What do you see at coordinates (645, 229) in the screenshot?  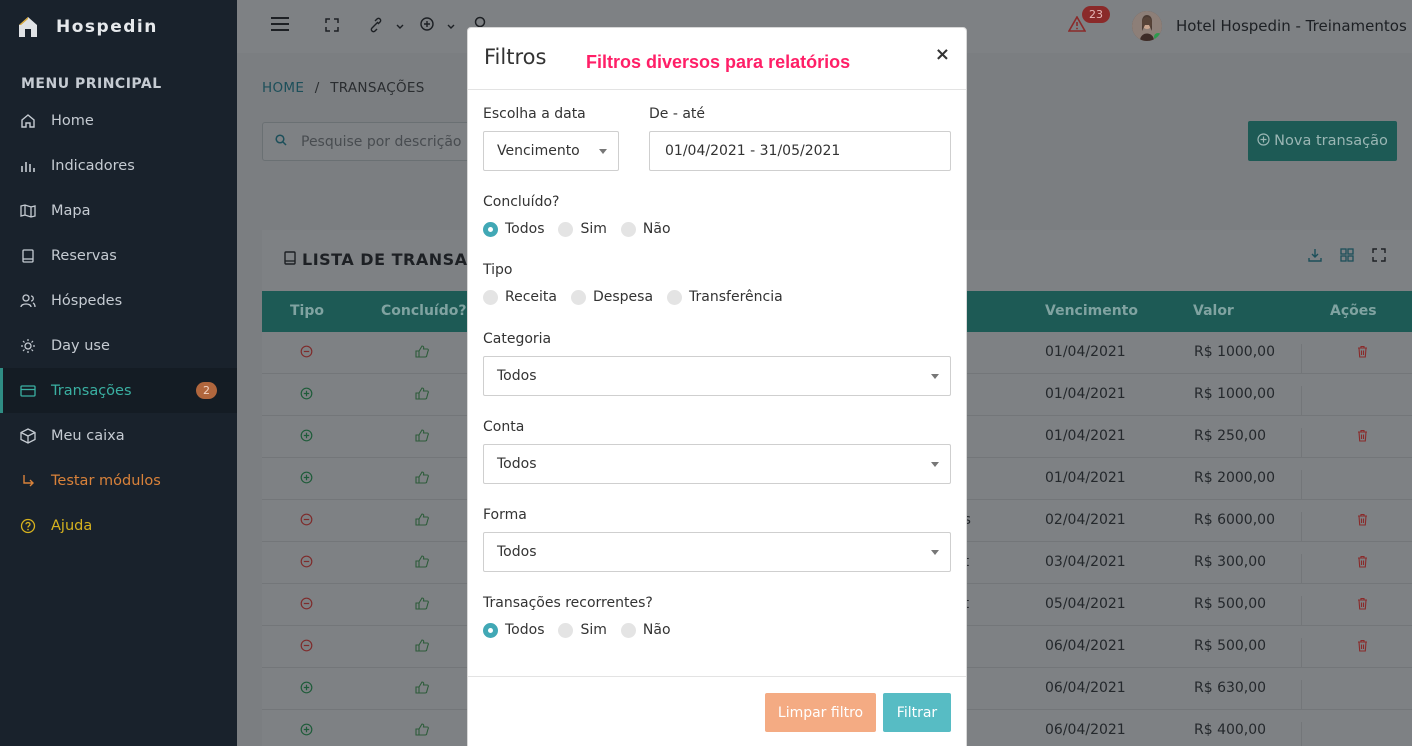 I see `concluido-option-nao: Não` at bounding box center [645, 229].